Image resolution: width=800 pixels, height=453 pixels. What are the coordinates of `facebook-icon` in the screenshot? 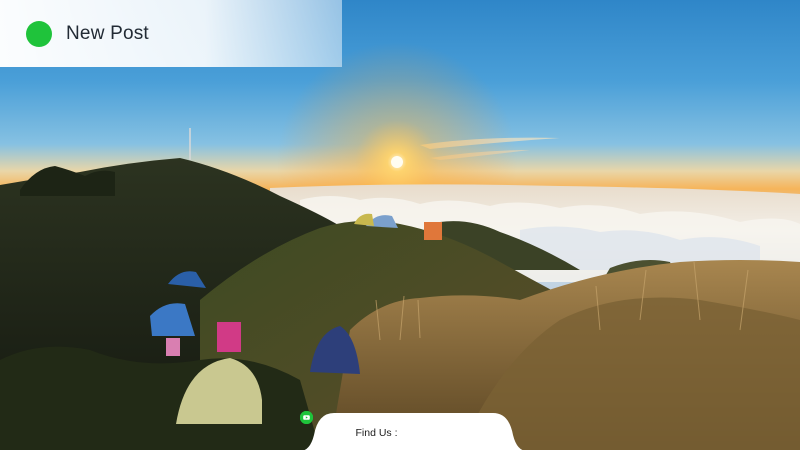 It's located at (361, 425).